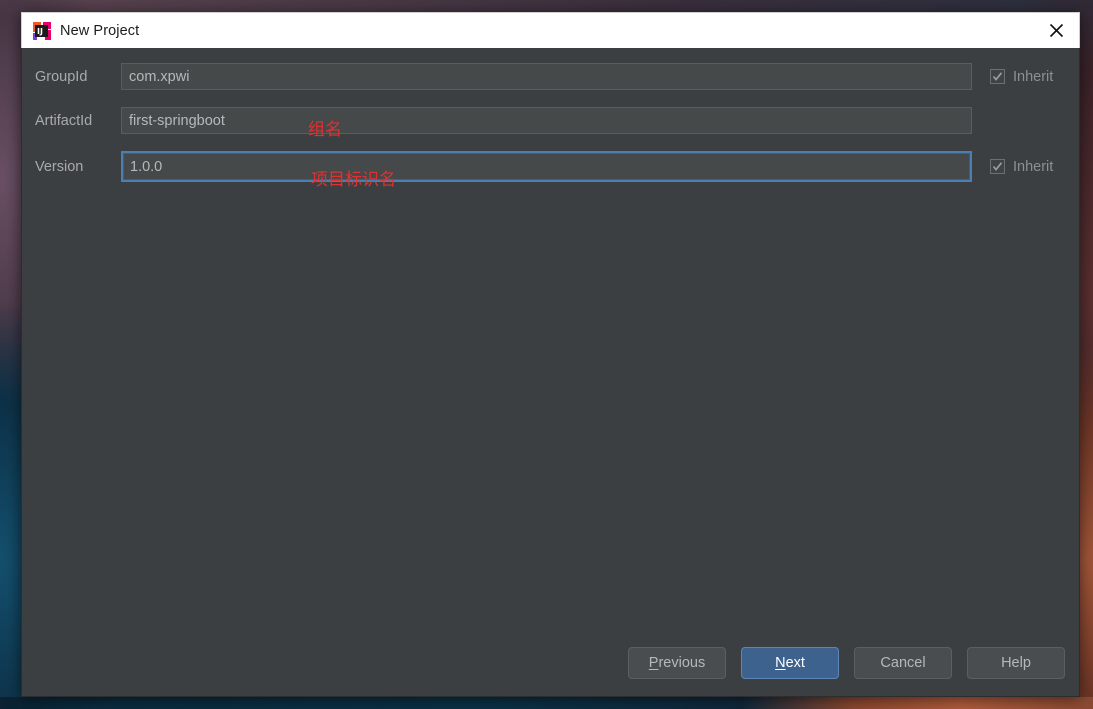 The height and width of the screenshot is (709, 1093). What do you see at coordinates (550, 30) in the screenshot?
I see `dialog-titlebar: IJ New Project` at bounding box center [550, 30].